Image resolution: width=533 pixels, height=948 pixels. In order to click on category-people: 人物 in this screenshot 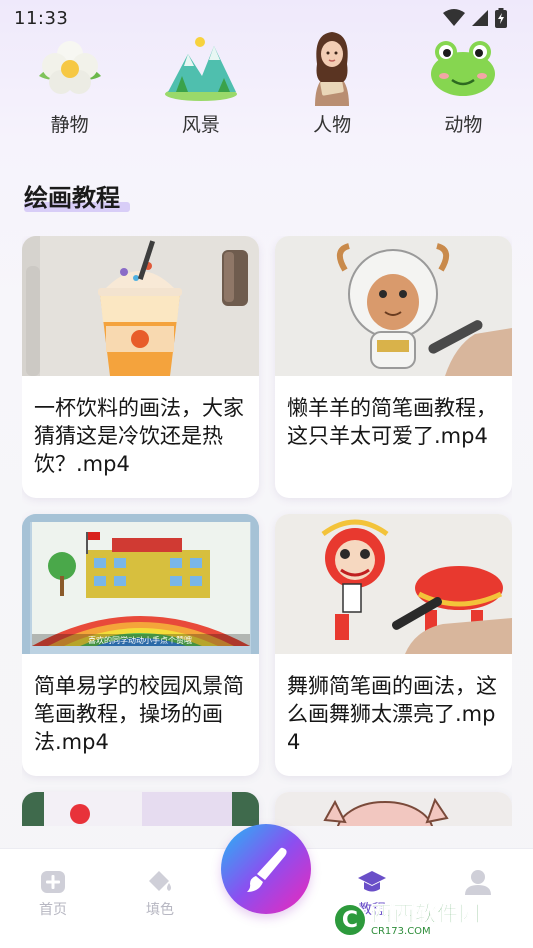, I will do `click(332, 83)`.